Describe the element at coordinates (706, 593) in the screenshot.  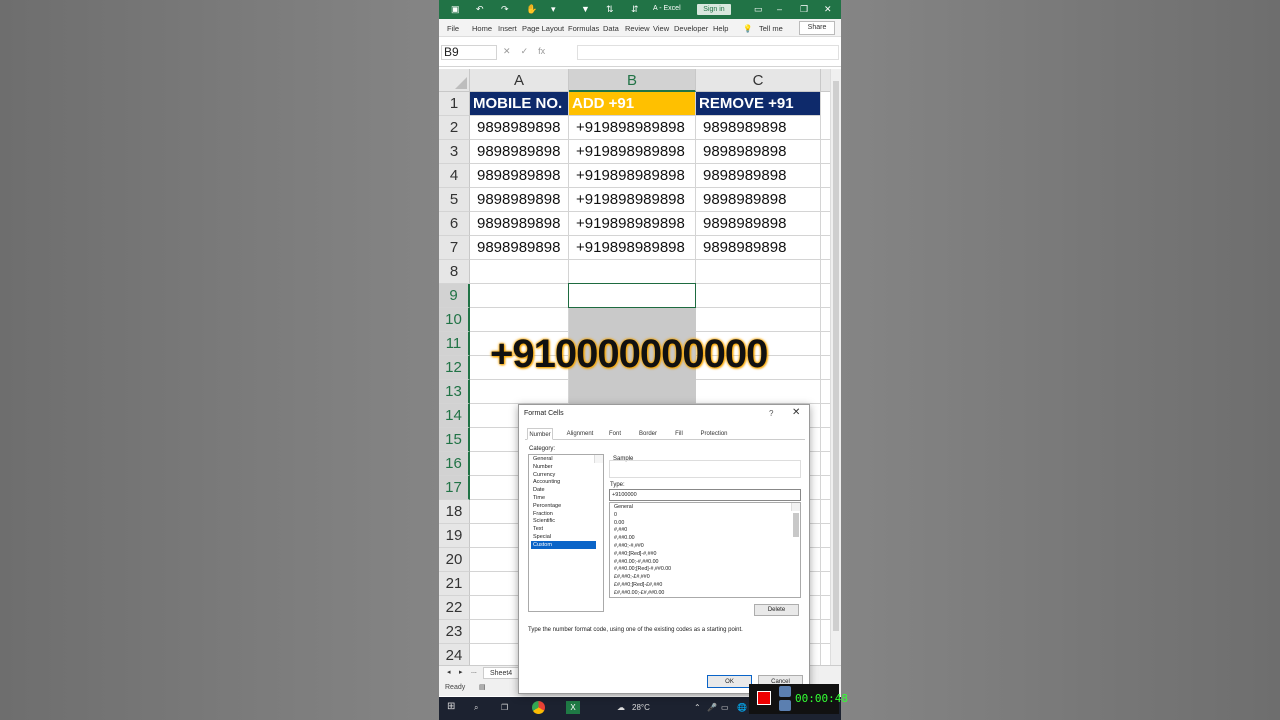
I see `format-code-item: £#,##0.00;-£#,##0.00` at that location.